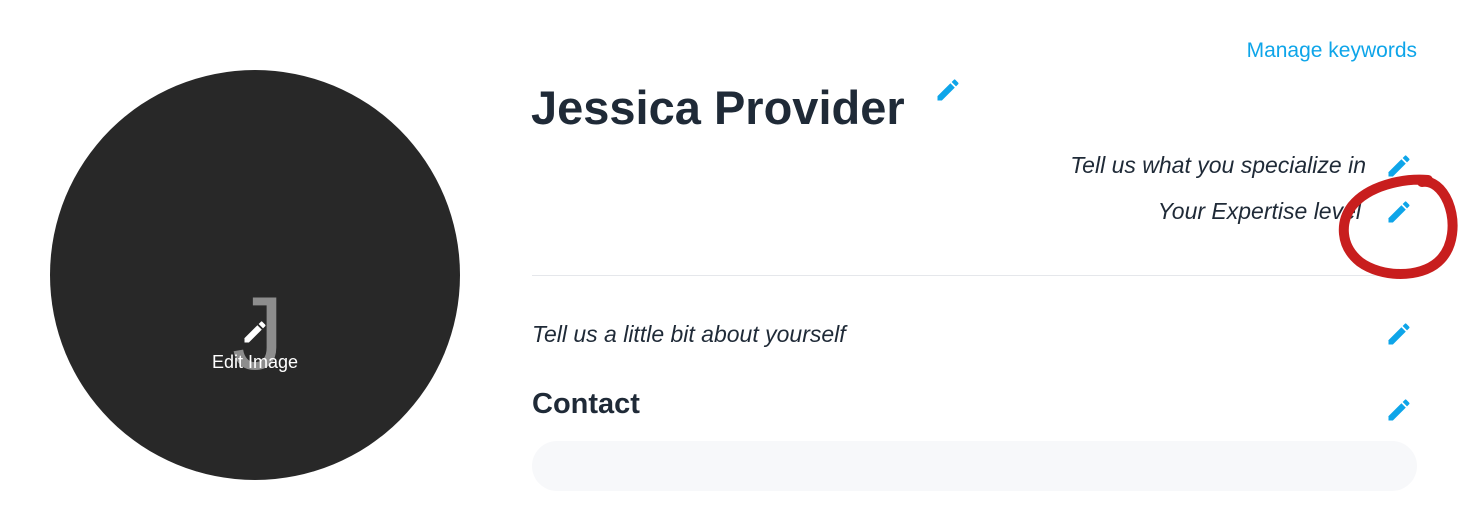 The image size is (1461, 532). Describe the element at coordinates (948, 90) in the screenshot. I see `edit-name-pencil-icon` at that location.